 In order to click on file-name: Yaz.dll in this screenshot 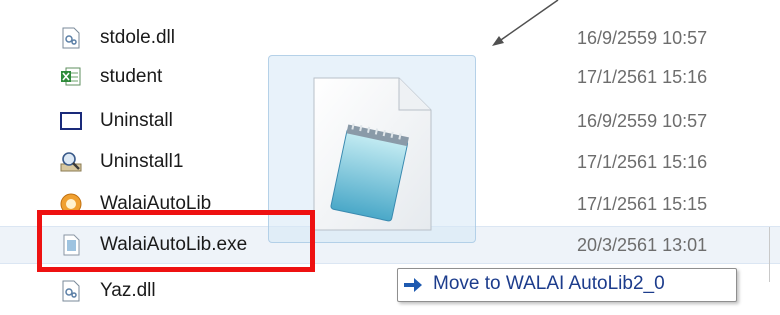, I will do `click(128, 290)`.